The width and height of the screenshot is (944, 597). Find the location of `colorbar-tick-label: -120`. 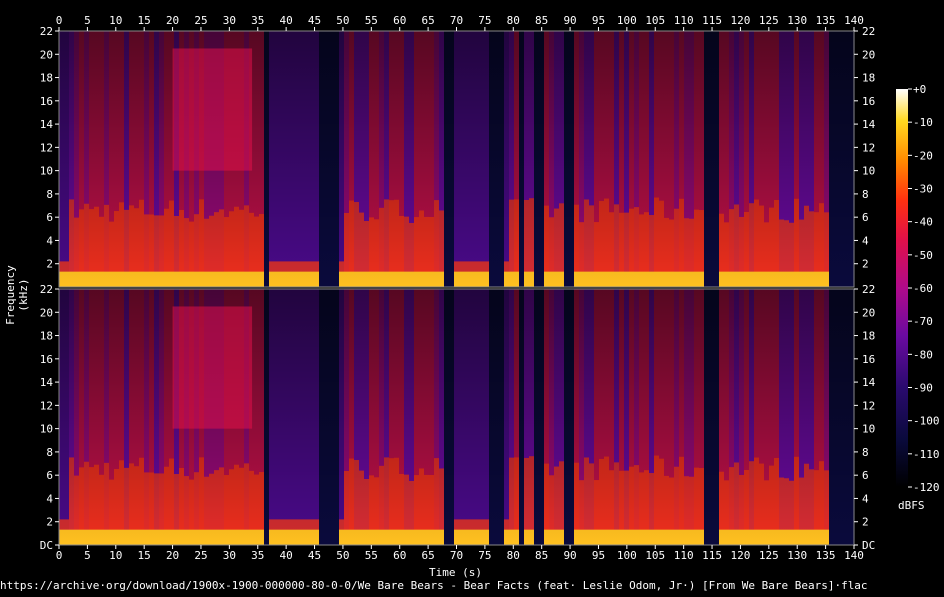

colorbar-tick-label: -120 is located at coordinates (926, 487).